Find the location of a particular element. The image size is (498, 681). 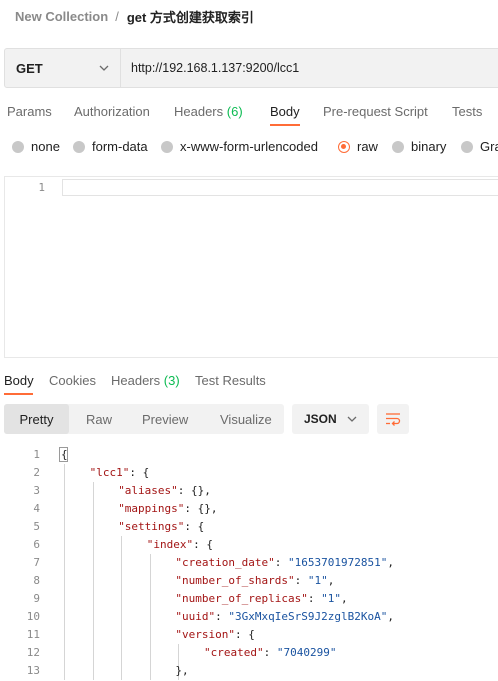

view-mode-visualize: Visualize is located at coordinates (246, 419).